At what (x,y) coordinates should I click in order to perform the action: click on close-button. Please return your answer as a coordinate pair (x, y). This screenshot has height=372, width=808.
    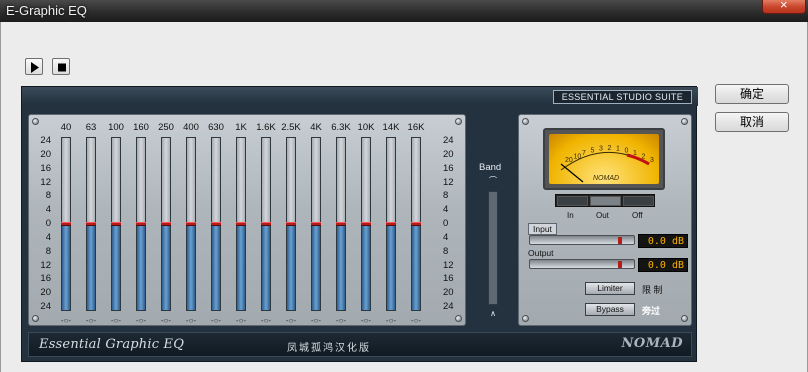
    Looking at the image, I should click on (784, 7).